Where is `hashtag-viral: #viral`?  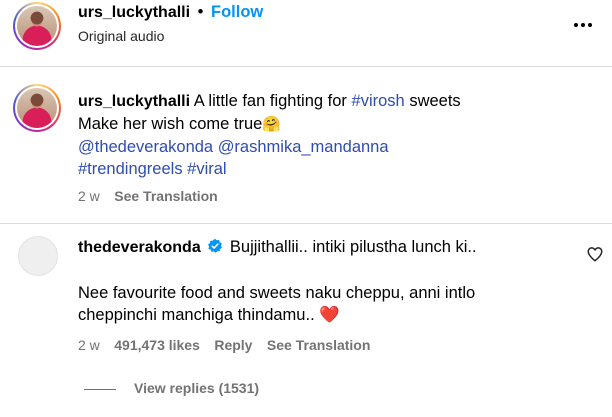 hashtag-viral: #viral is located at coordinates (206, 169).